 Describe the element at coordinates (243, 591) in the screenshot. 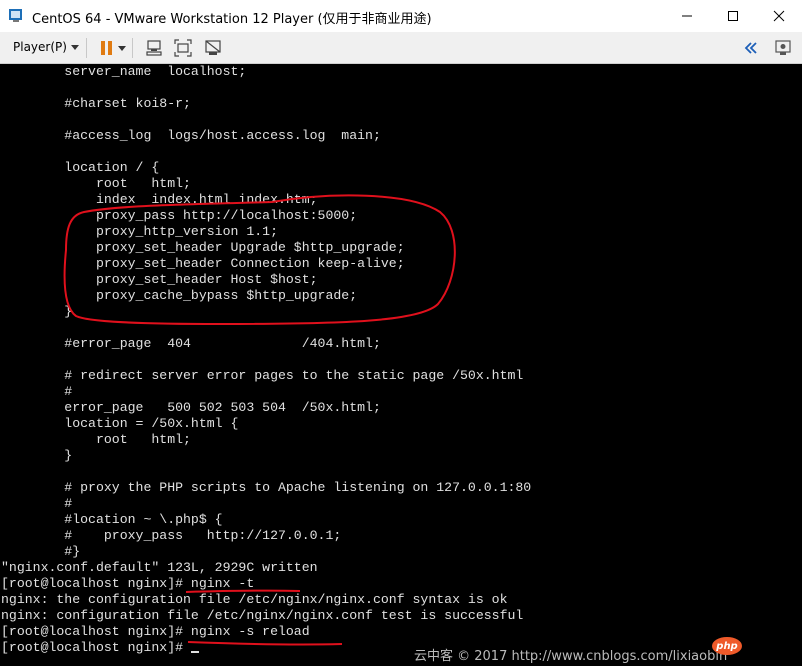

I see `underline-nginx-t` at that location.